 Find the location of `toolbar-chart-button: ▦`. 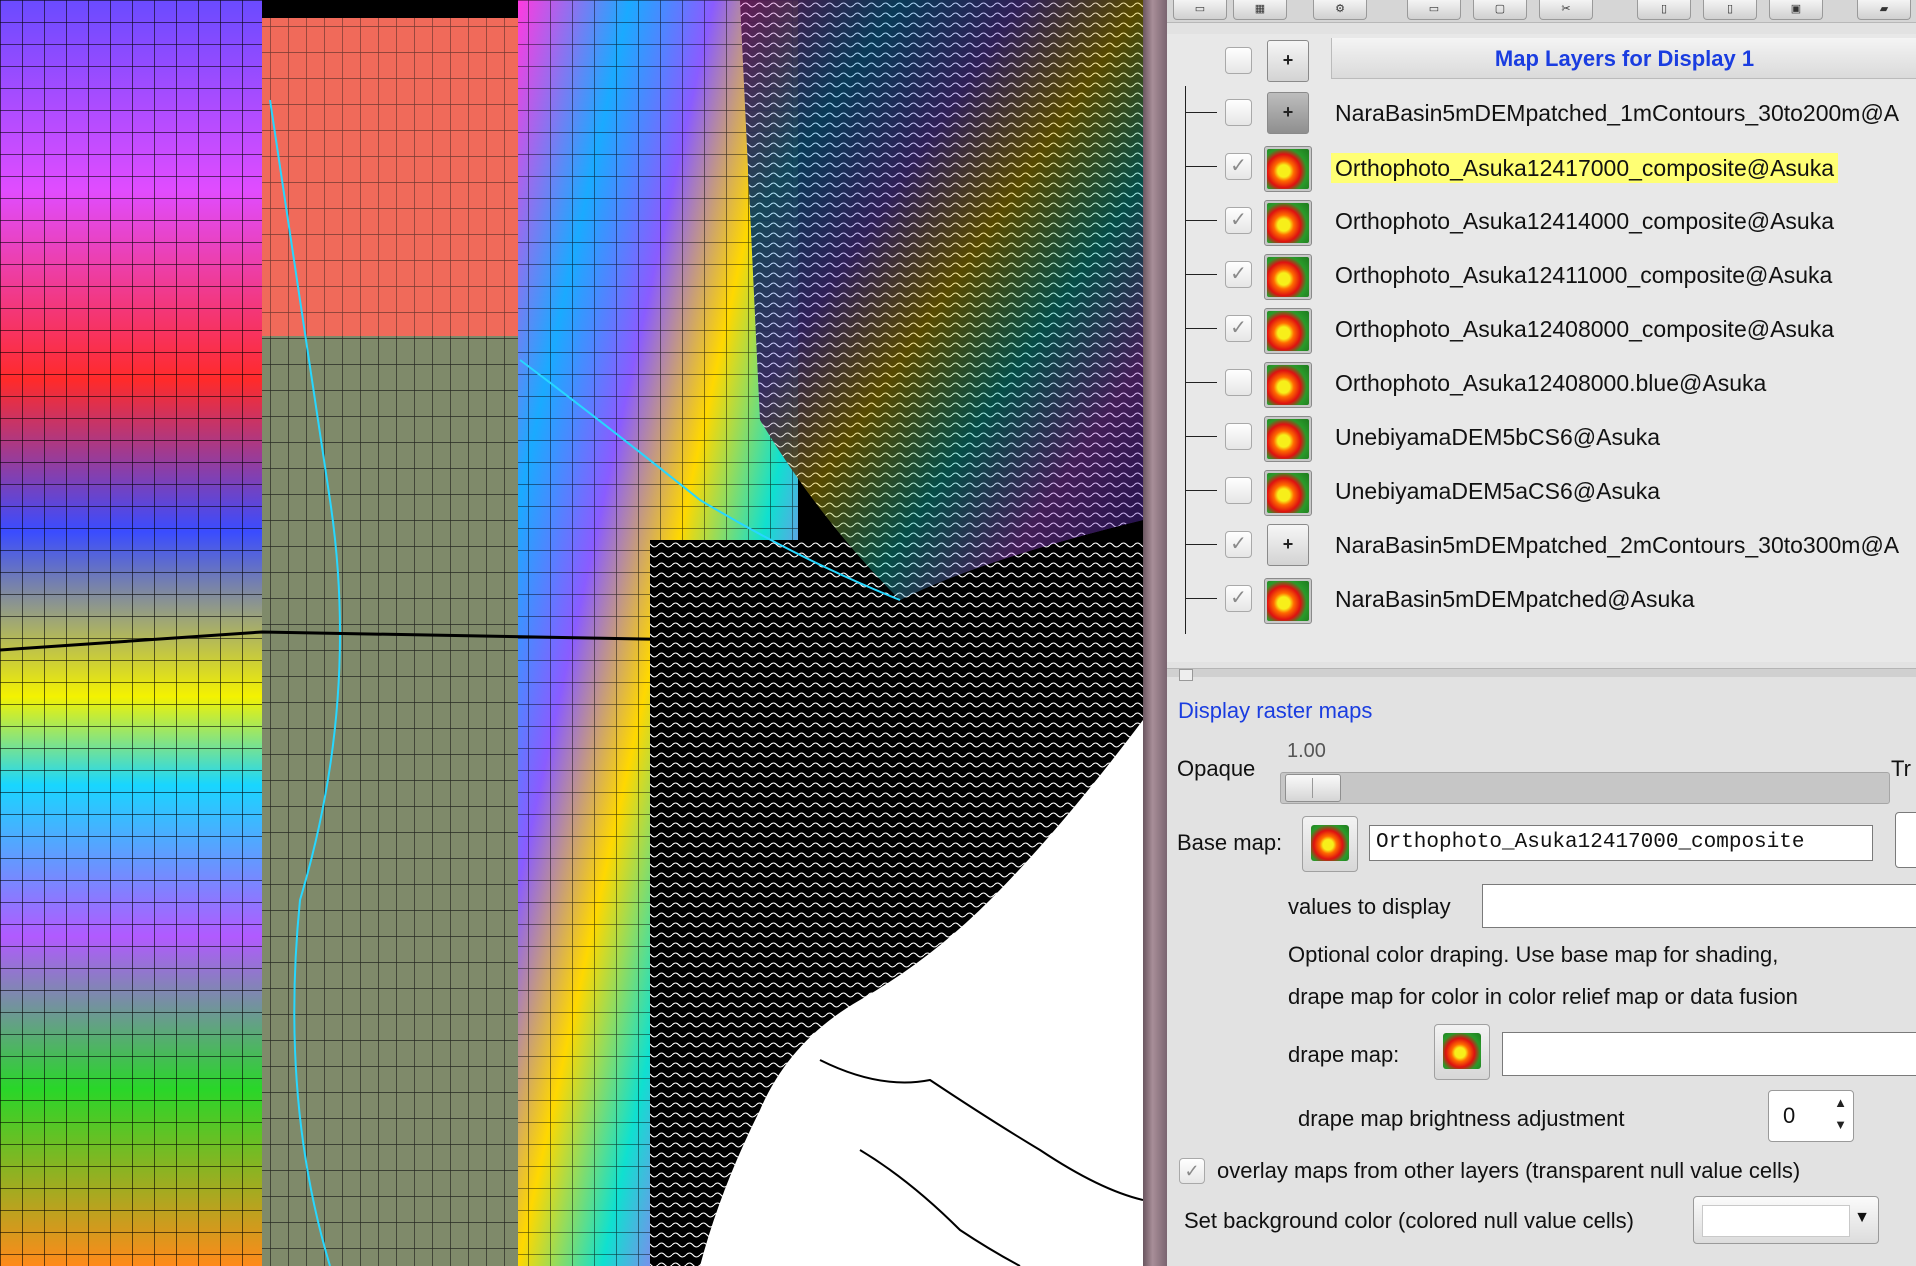

toolbar-chart-button: ▦ is located at coordinates (1260, 10).